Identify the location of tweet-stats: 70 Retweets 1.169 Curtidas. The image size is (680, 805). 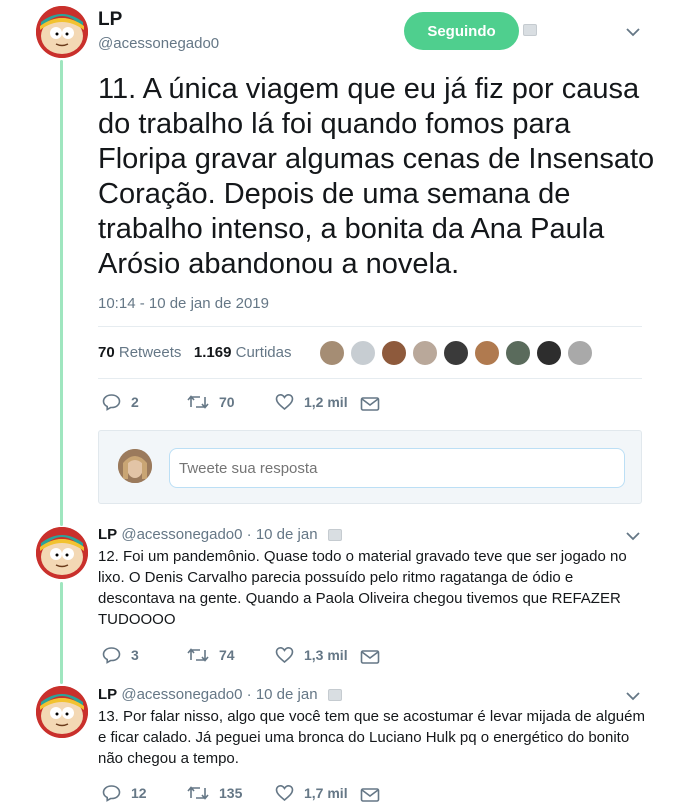
(194, 352).